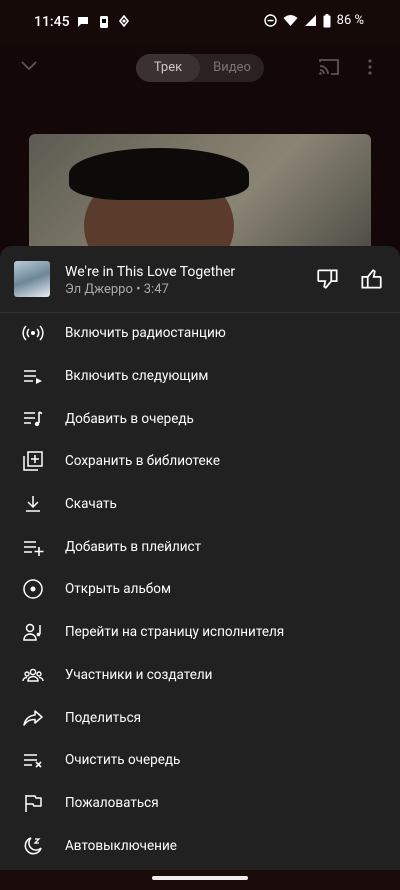  I want to click on status-right: 86 %, so click(313, 20).